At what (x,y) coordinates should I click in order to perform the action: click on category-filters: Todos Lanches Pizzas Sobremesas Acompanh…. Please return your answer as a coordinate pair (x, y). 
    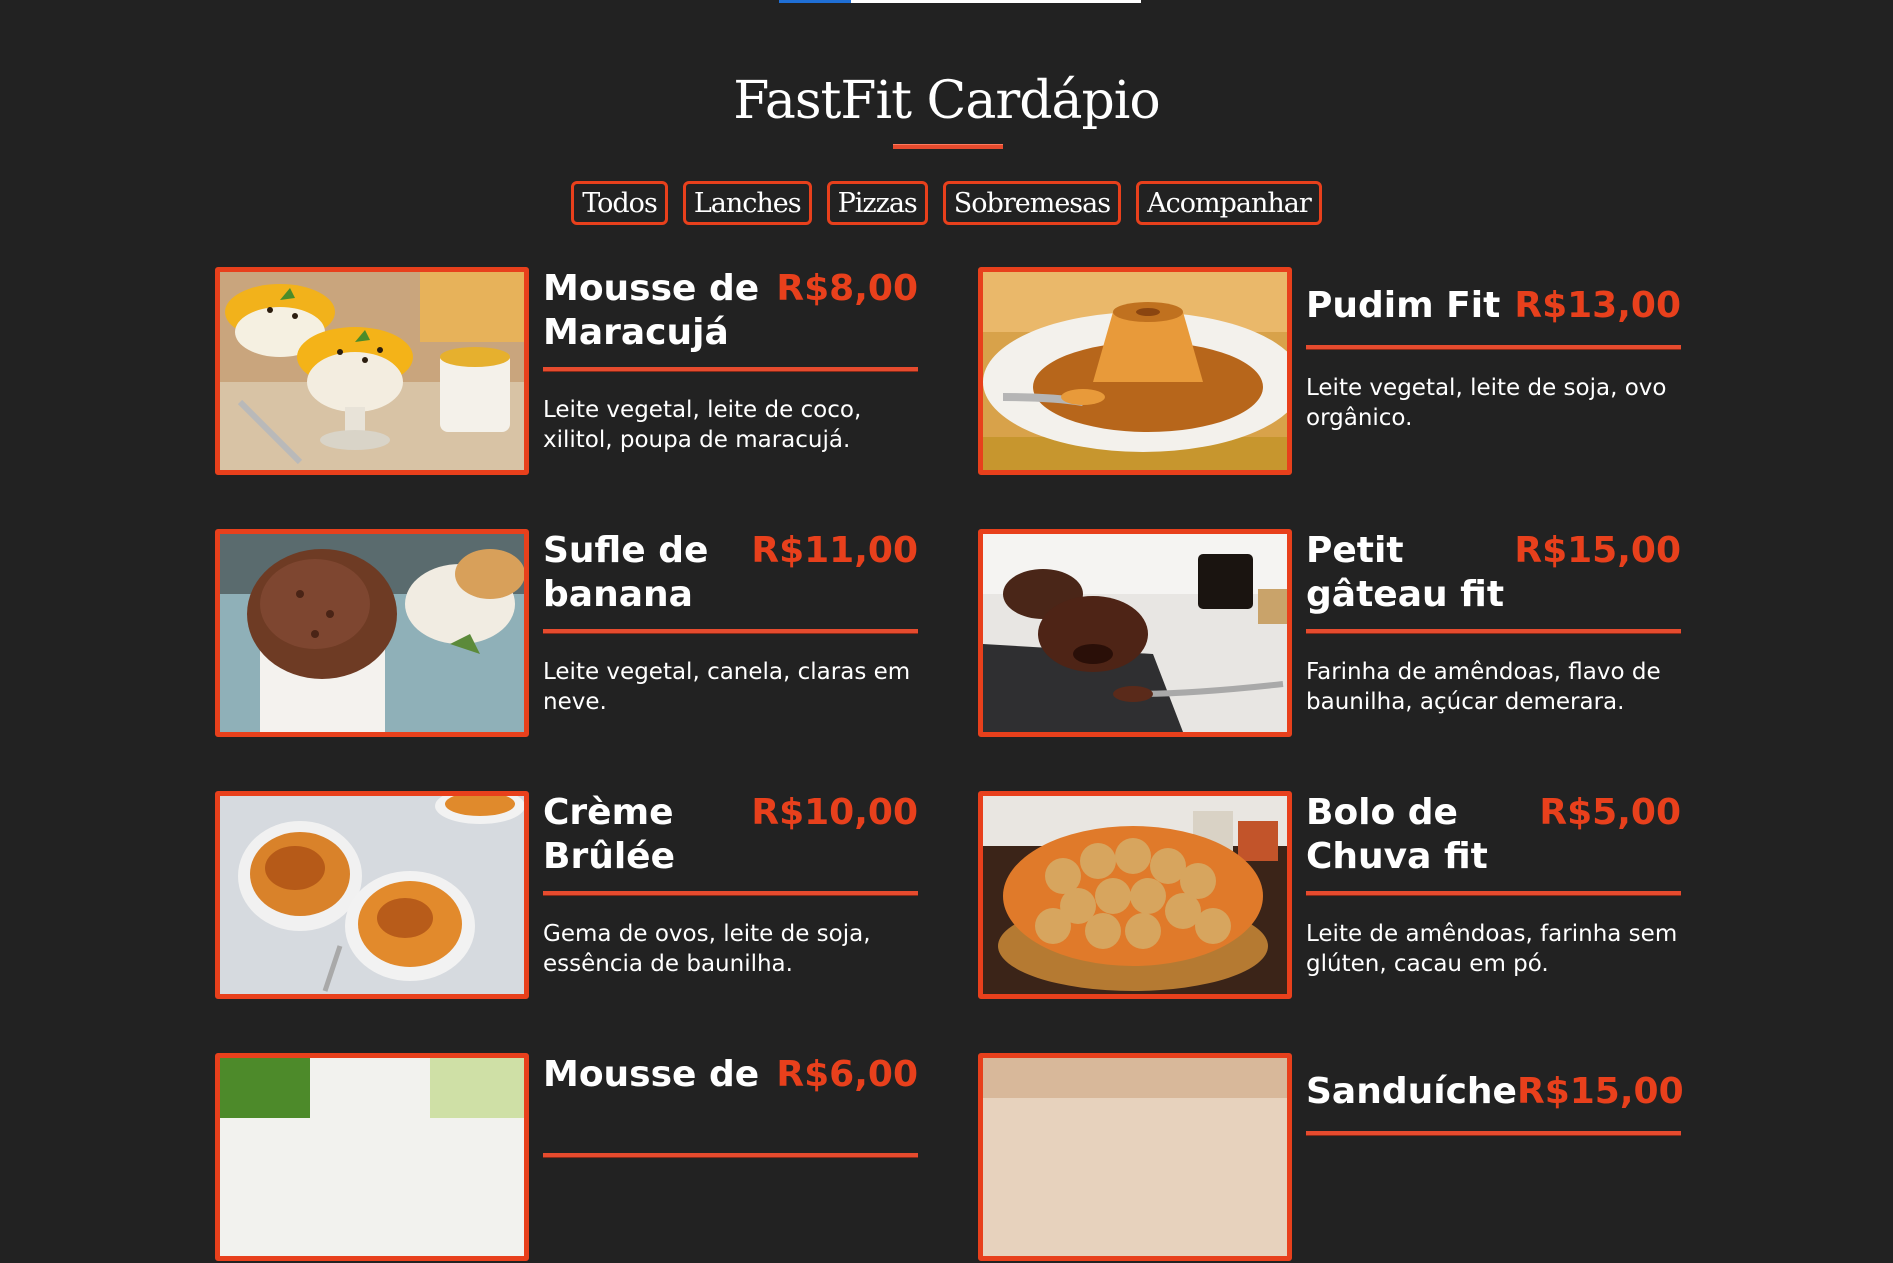
    Looking at the image, I should click on (946, 203).